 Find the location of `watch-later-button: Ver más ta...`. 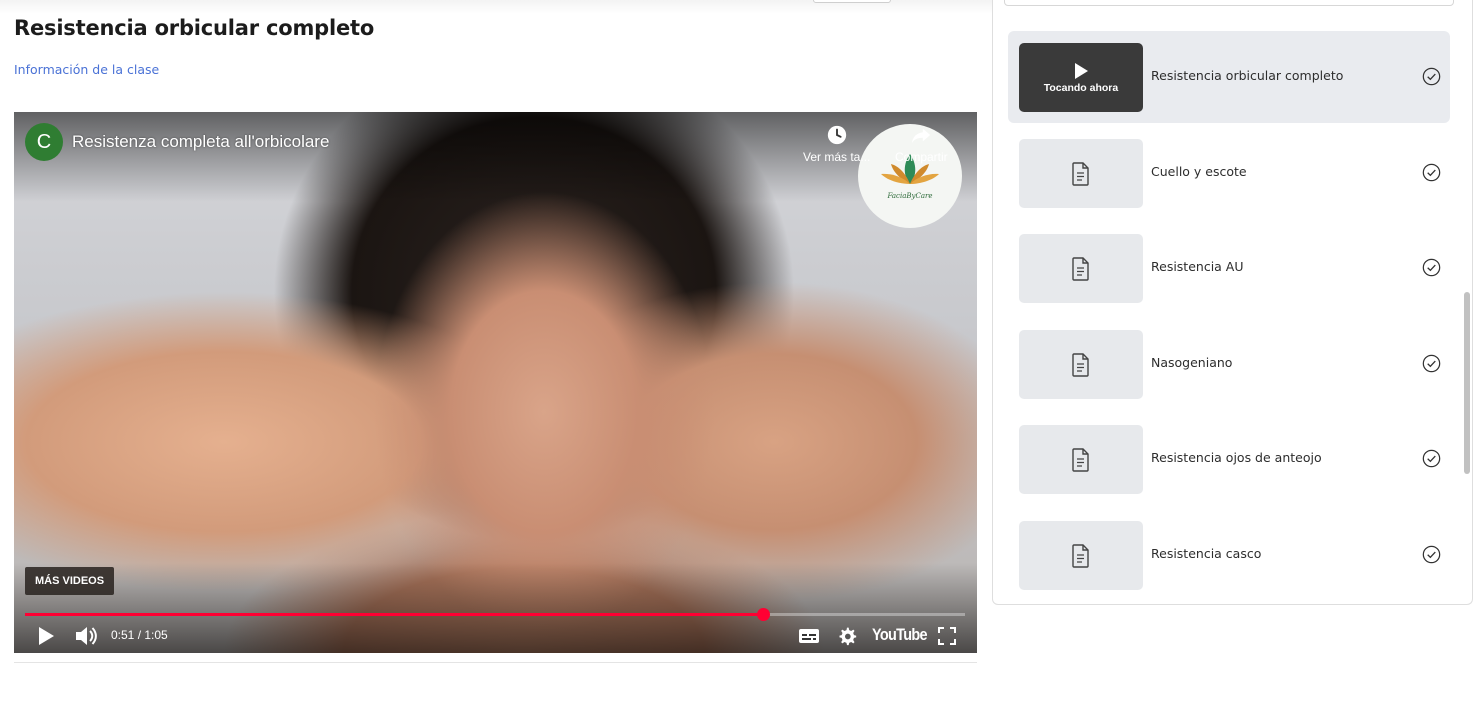

watch-later-button: Ver más ta... is located at coordinates (836, 144).